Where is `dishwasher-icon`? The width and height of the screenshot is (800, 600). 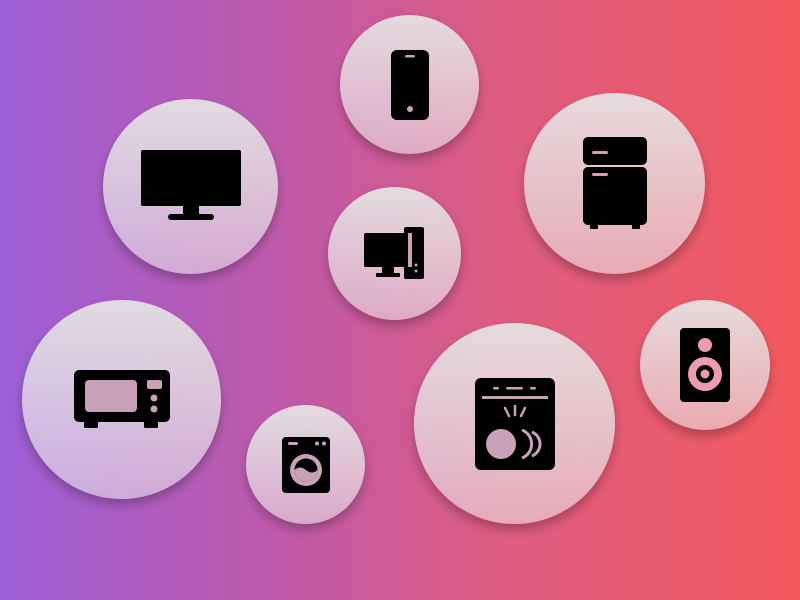 dishwasher-icon is located at coordinates (514, 423).